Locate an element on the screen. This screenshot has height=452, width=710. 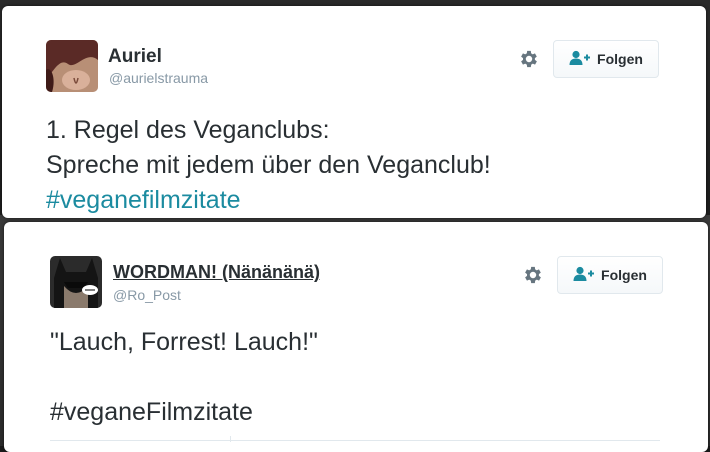
tweet-line: Spreche mit jedem über den Veganclub! is located at coordinates (268, 165).